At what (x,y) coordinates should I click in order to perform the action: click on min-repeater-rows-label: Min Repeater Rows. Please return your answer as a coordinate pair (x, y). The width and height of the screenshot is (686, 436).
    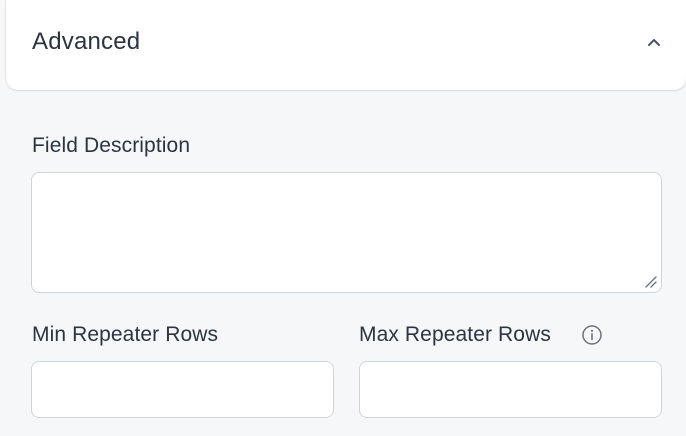
    Looking at the image, I should click on (125, 334).